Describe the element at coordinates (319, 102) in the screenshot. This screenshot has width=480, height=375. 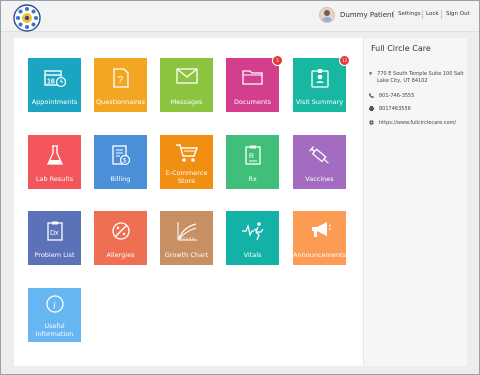
I see `tile-label: Visit Summary` at that location.